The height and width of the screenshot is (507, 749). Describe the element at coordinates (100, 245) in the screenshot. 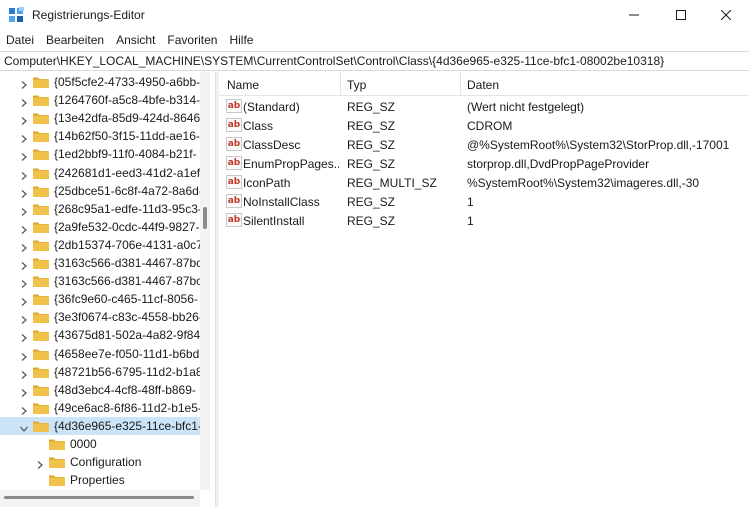

I see `tree-item: {2db15374-706e-4131-a0c7` at that location.